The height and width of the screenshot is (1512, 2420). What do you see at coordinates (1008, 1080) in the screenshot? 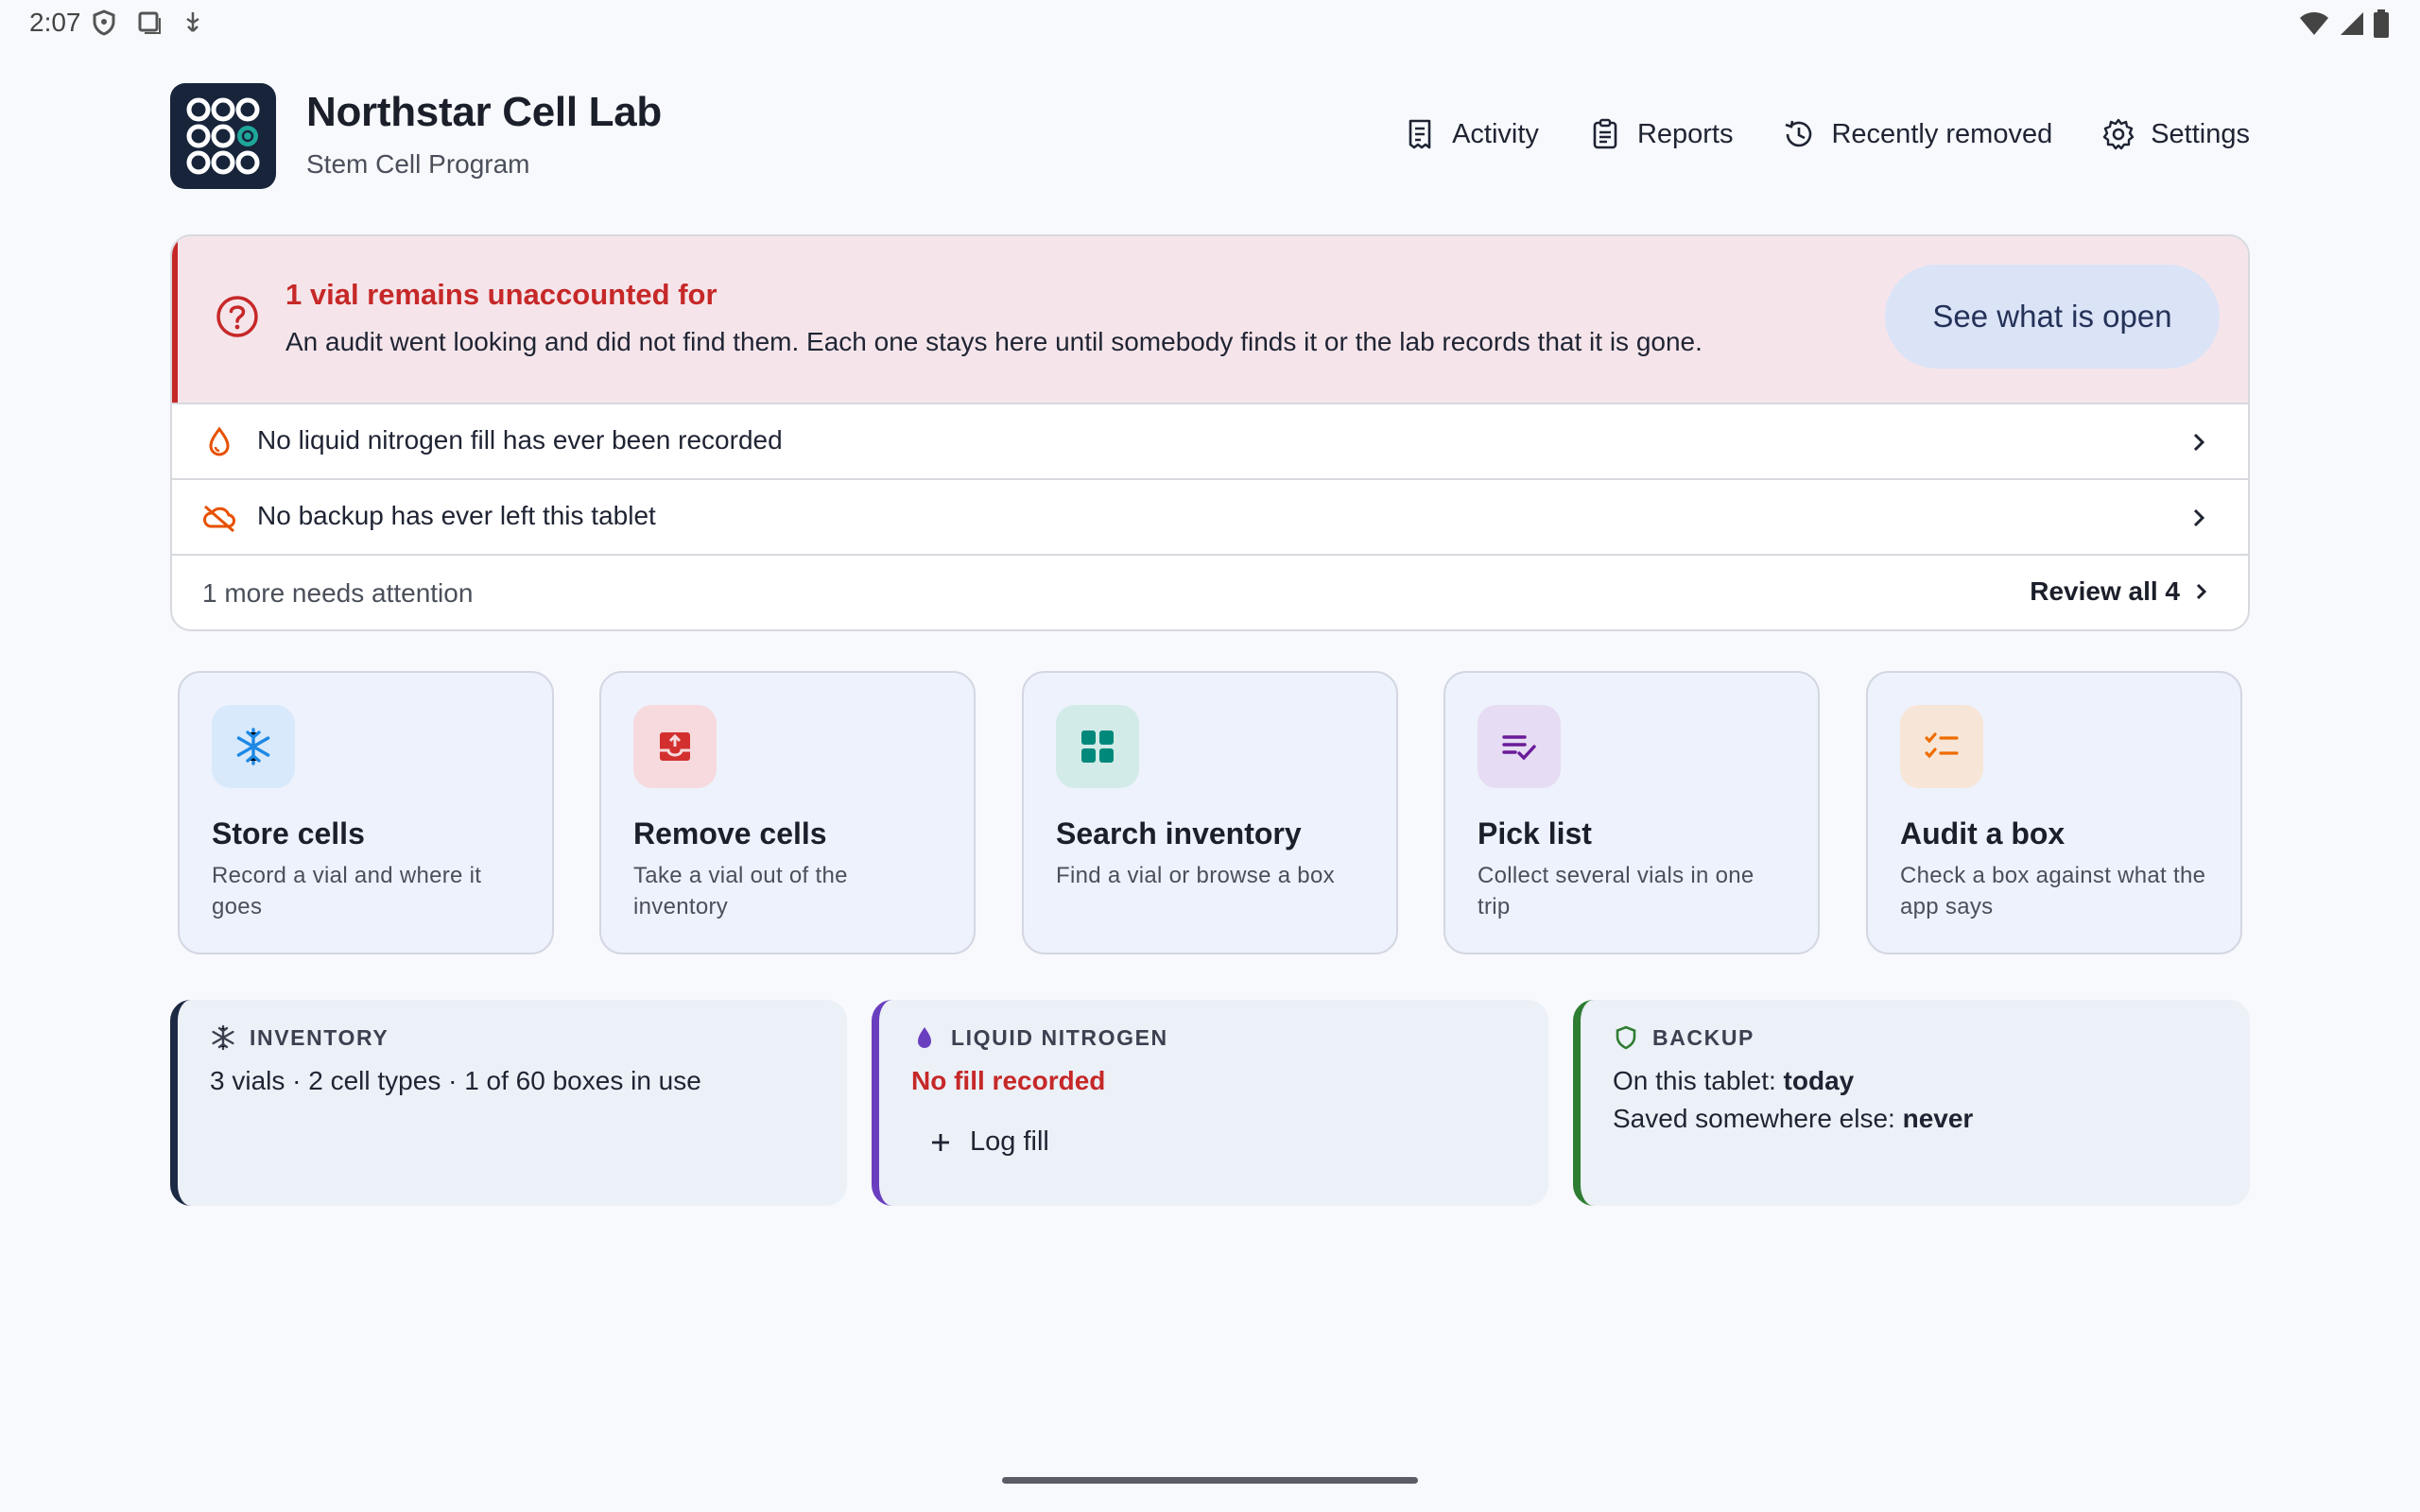
I see `nitrogen-status: No fill recorded` at bounding box center [1008, 1080].